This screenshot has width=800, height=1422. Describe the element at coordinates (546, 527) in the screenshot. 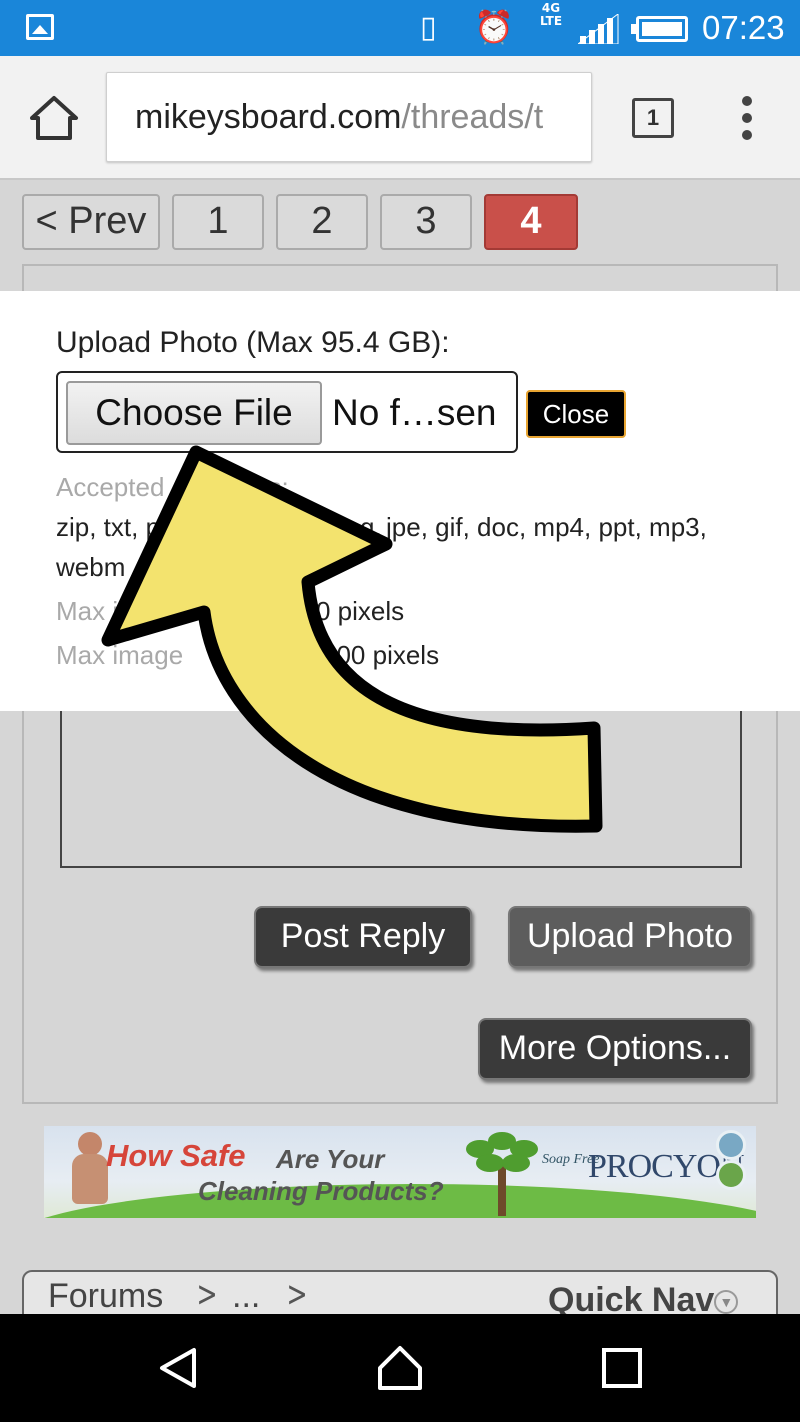

I see `accepted-types-line1-end: jpe, gif, doc, mp4, ppt, mp3,` at that location.